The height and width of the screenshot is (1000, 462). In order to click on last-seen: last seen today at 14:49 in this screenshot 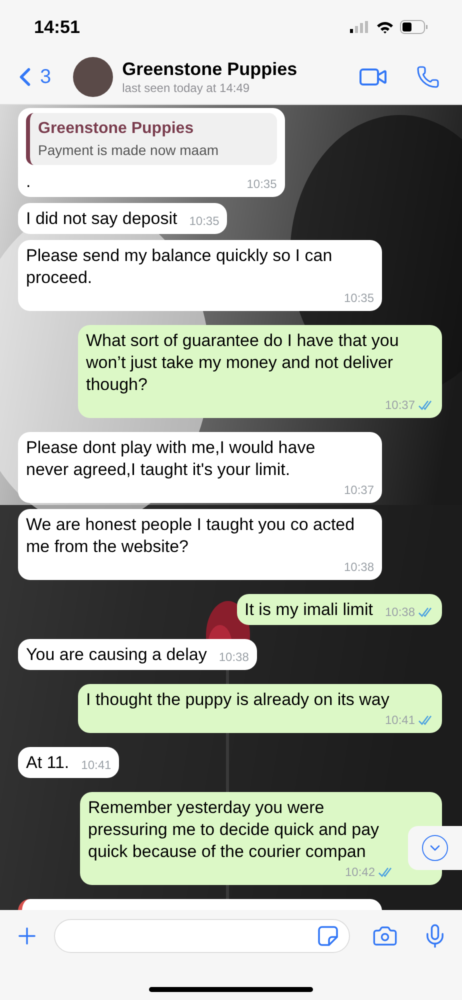, I will do `click(186, 88)`.